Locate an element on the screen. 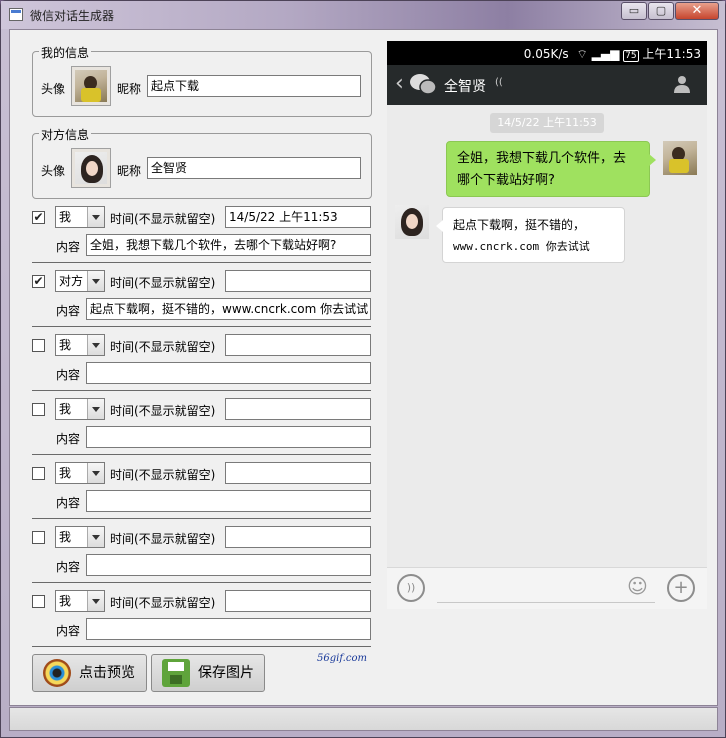 This screenshot has height=738, width=726. row-6-speaker-select: 我 is located at coordinates (80, 537).